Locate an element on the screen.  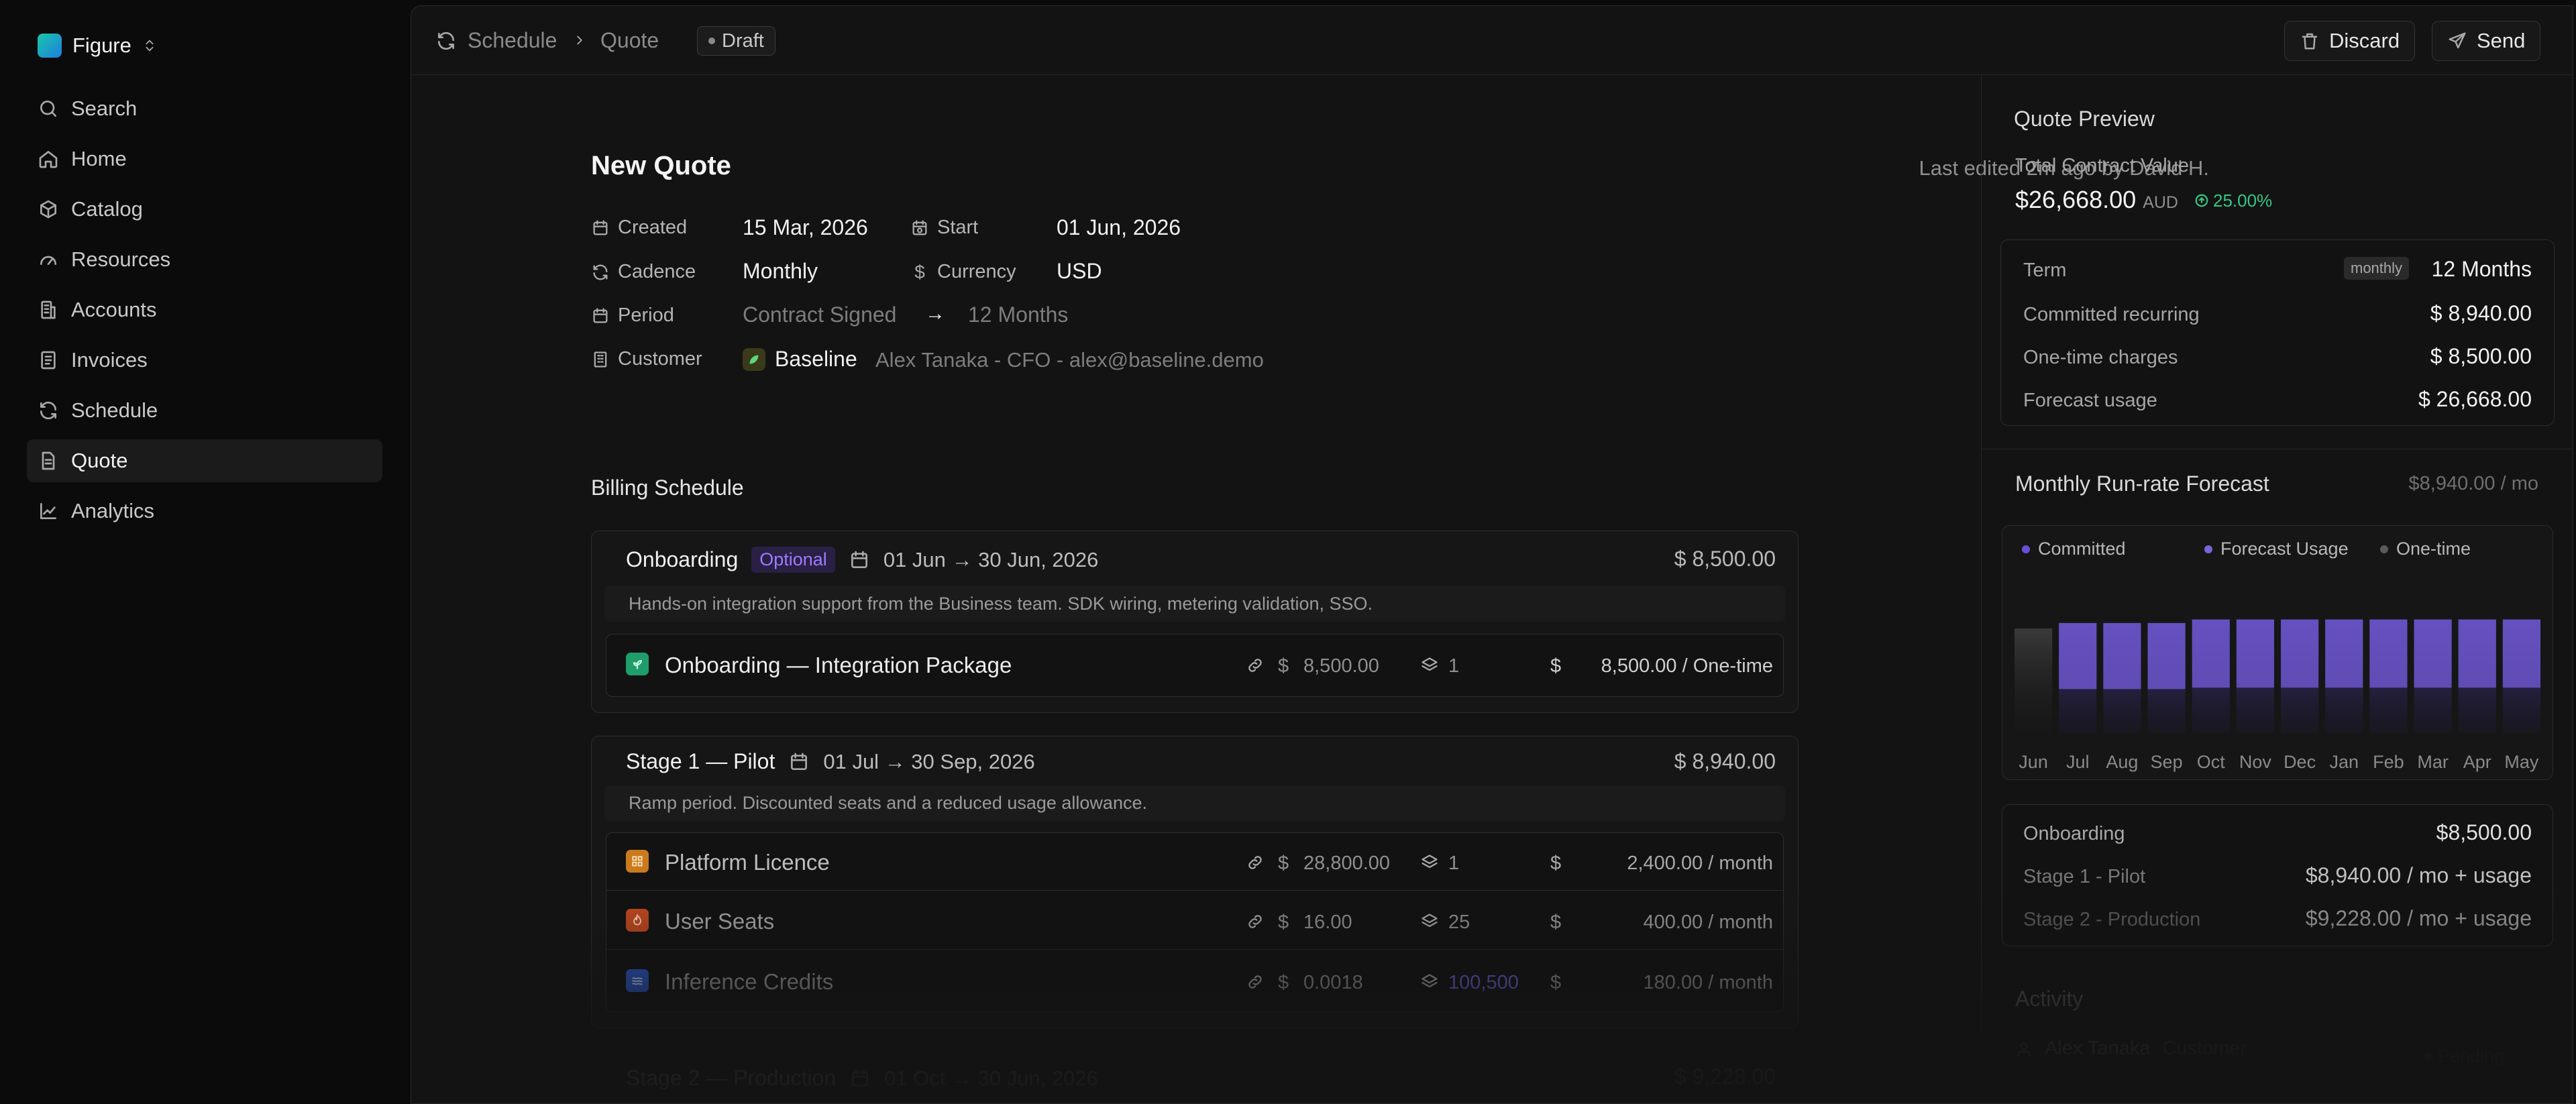
app-logo is located at coordinates (50, 46).